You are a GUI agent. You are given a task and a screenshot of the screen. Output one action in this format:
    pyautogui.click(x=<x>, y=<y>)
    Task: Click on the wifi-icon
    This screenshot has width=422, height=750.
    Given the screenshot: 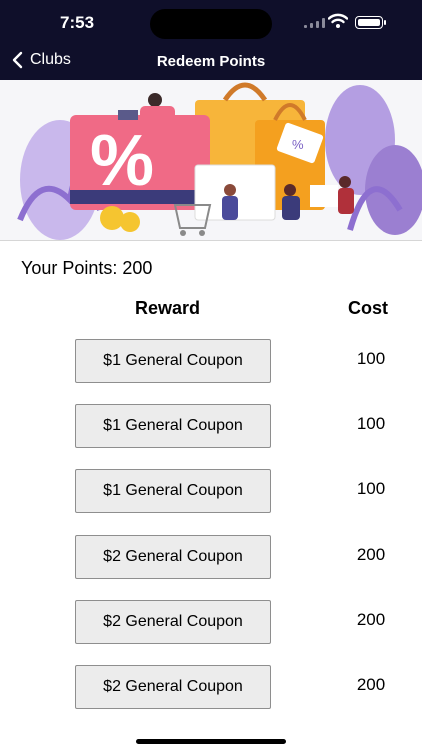 What is the action you would take?
    pyautogui.click(x=338, y=20)
    